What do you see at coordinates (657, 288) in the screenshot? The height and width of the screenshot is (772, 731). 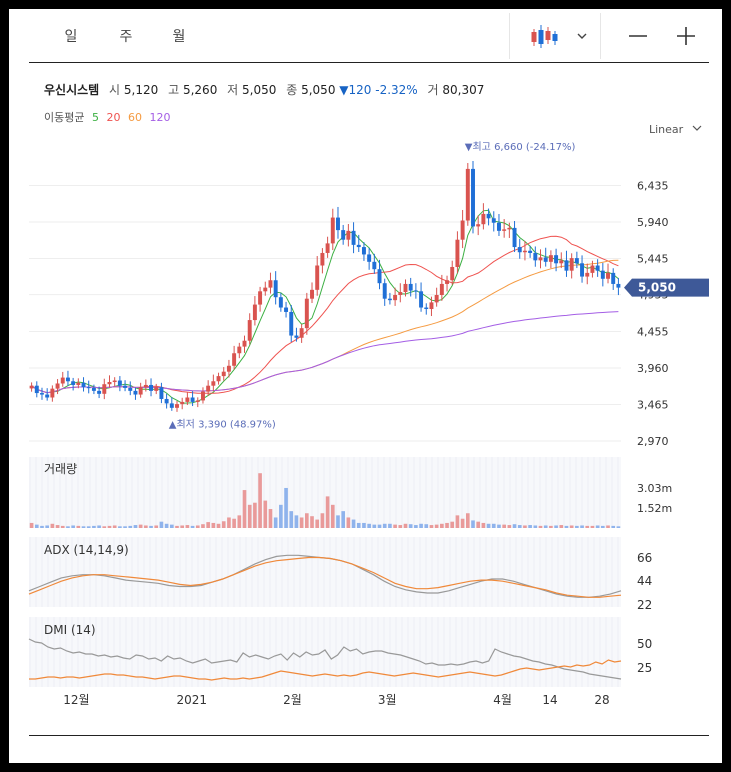 I see `last-price-label: 5,050` at bounding box center [657, 288].